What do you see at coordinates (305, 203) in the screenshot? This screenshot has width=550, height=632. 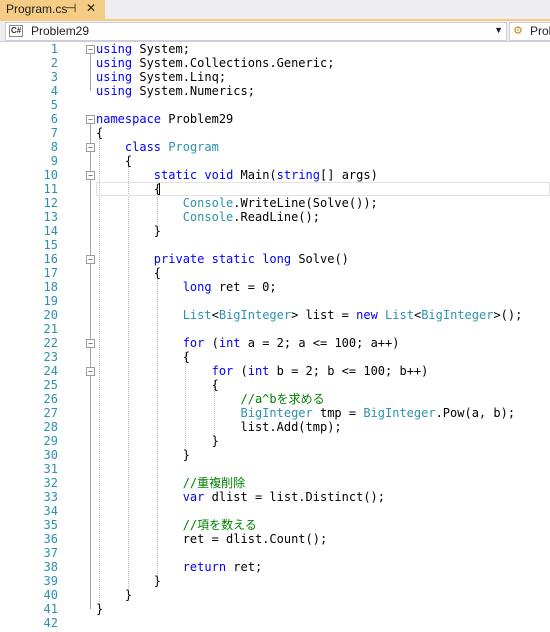 I see `code-token: .WriteLine(Solve());` at bounding box center [305, 203].